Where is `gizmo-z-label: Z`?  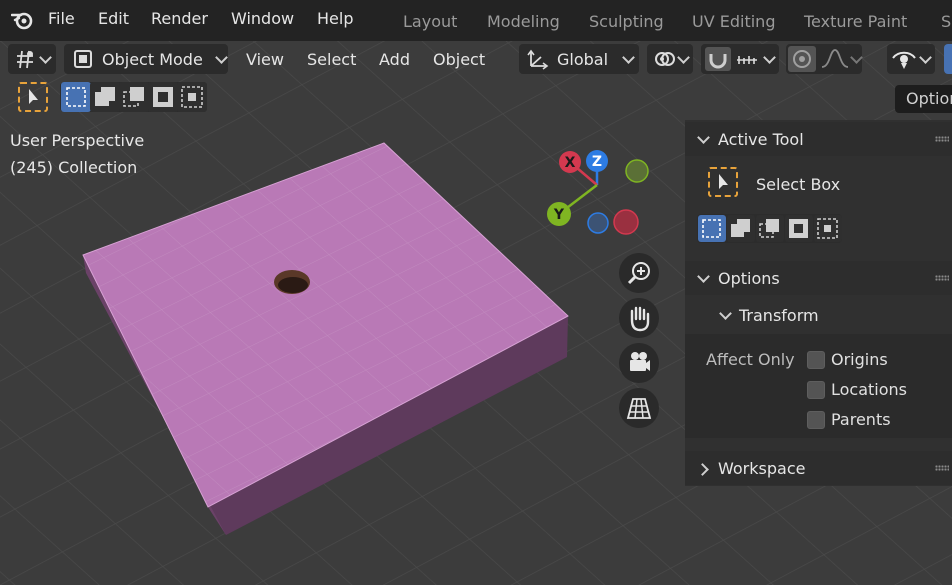 gizmo-z-label: Z is located at coordinates (597, 162).